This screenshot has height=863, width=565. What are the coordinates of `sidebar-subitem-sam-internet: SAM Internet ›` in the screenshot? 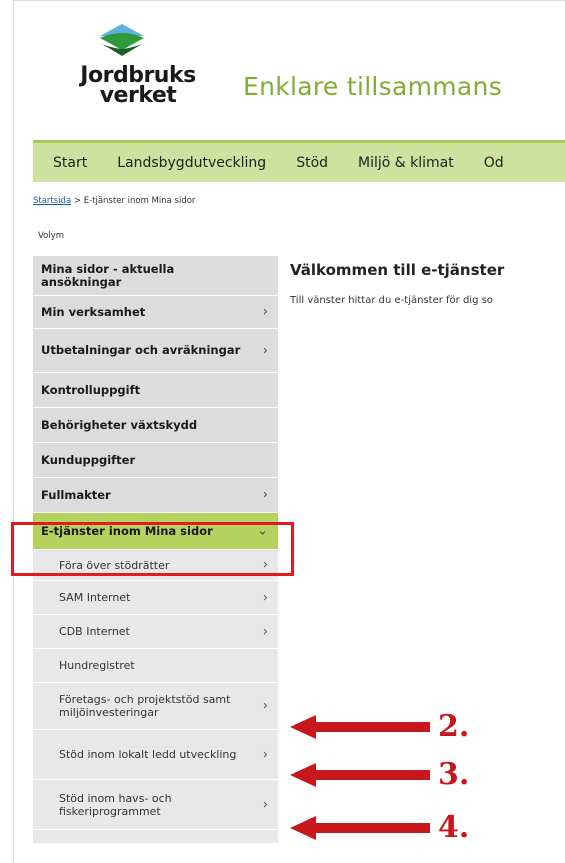 It's located at (155, 598).